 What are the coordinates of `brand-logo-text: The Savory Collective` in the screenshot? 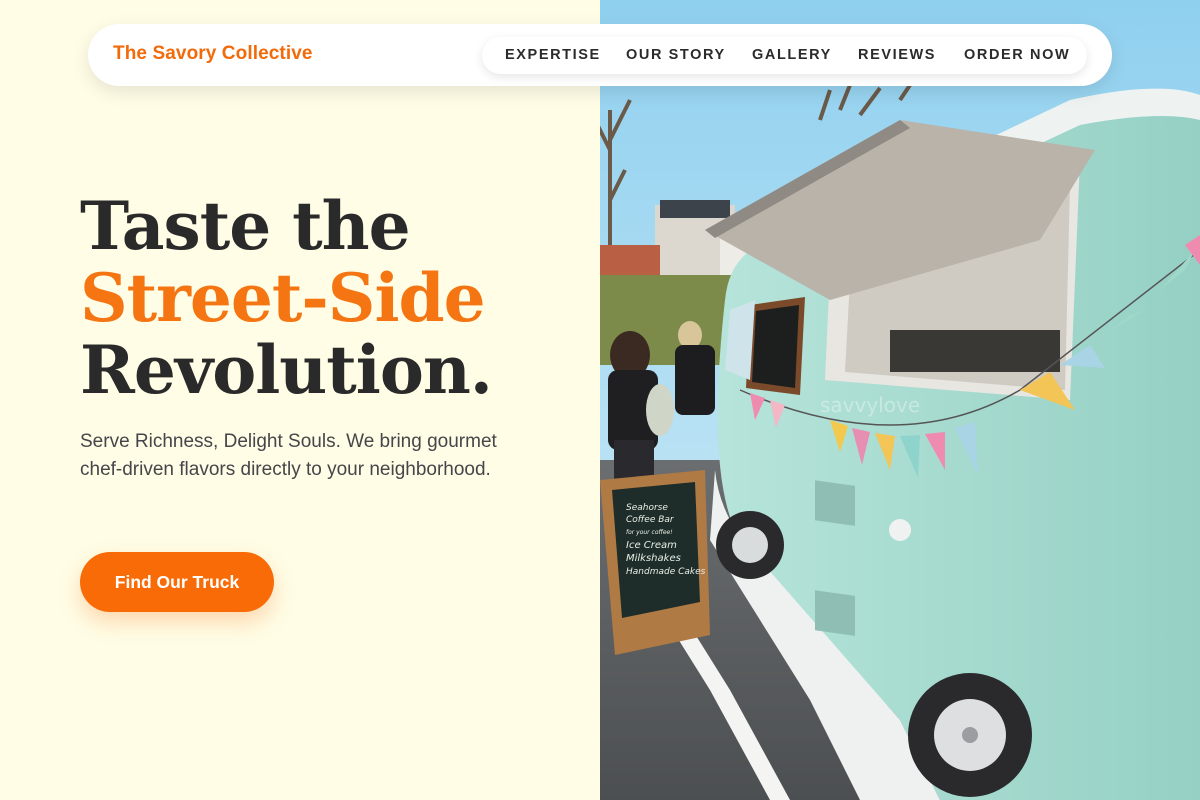 It's located at (213, 54).